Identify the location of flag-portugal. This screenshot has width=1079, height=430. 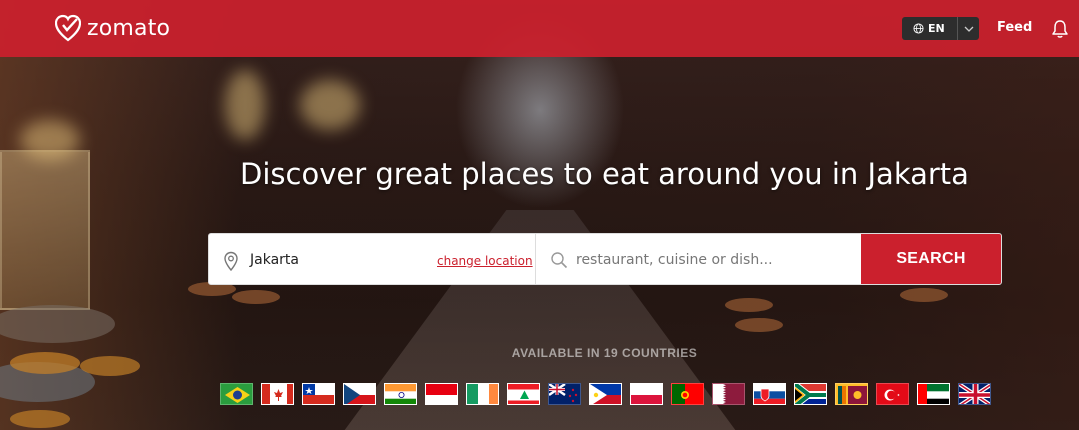
(687, 394).